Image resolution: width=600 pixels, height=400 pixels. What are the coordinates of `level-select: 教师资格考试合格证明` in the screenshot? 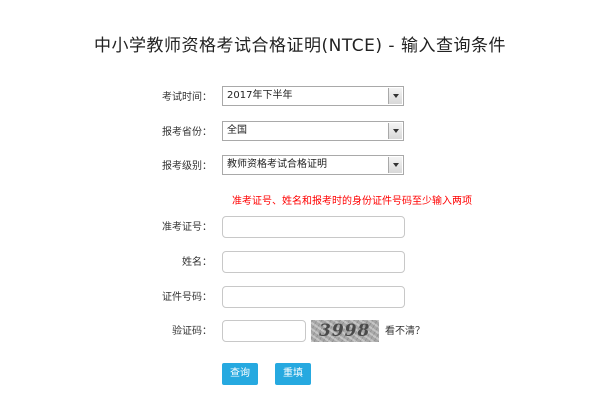 It's located at (313, 165).